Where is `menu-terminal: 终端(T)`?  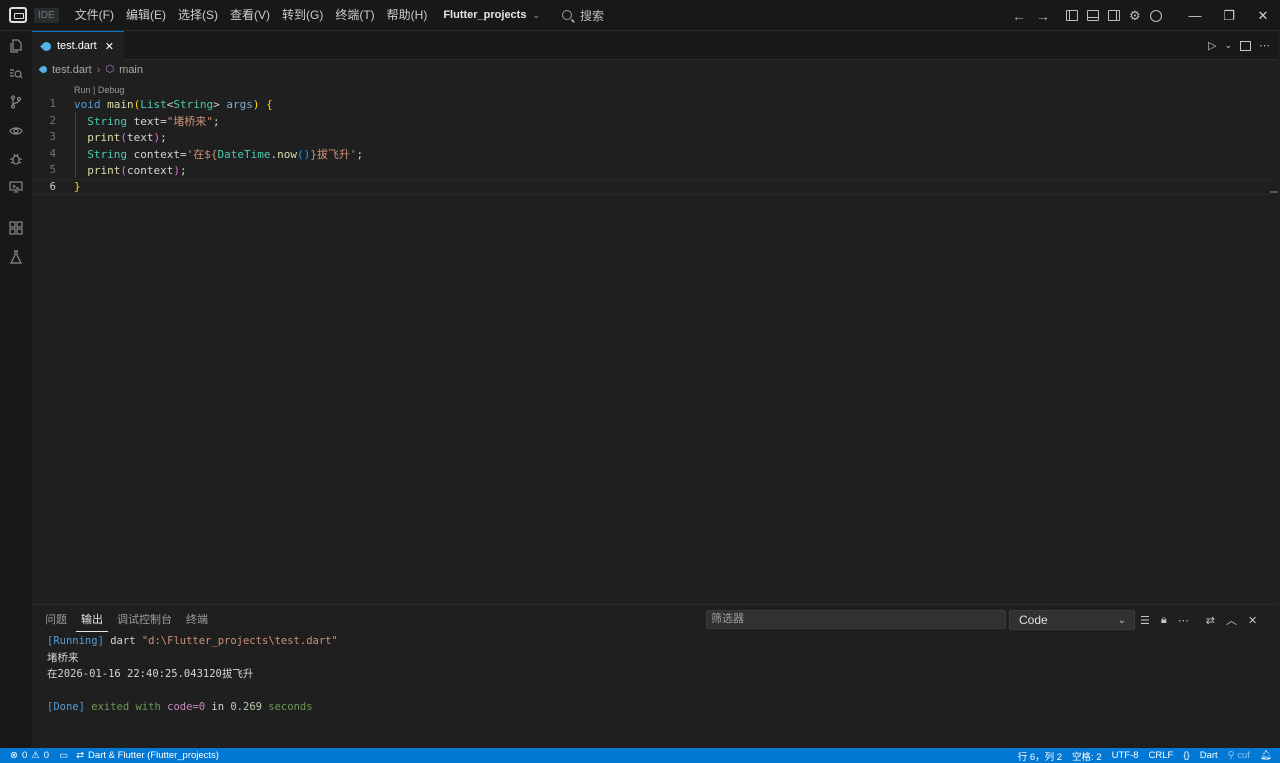
menu-terminal: 终端(T) is located at coordinates (354, 15).